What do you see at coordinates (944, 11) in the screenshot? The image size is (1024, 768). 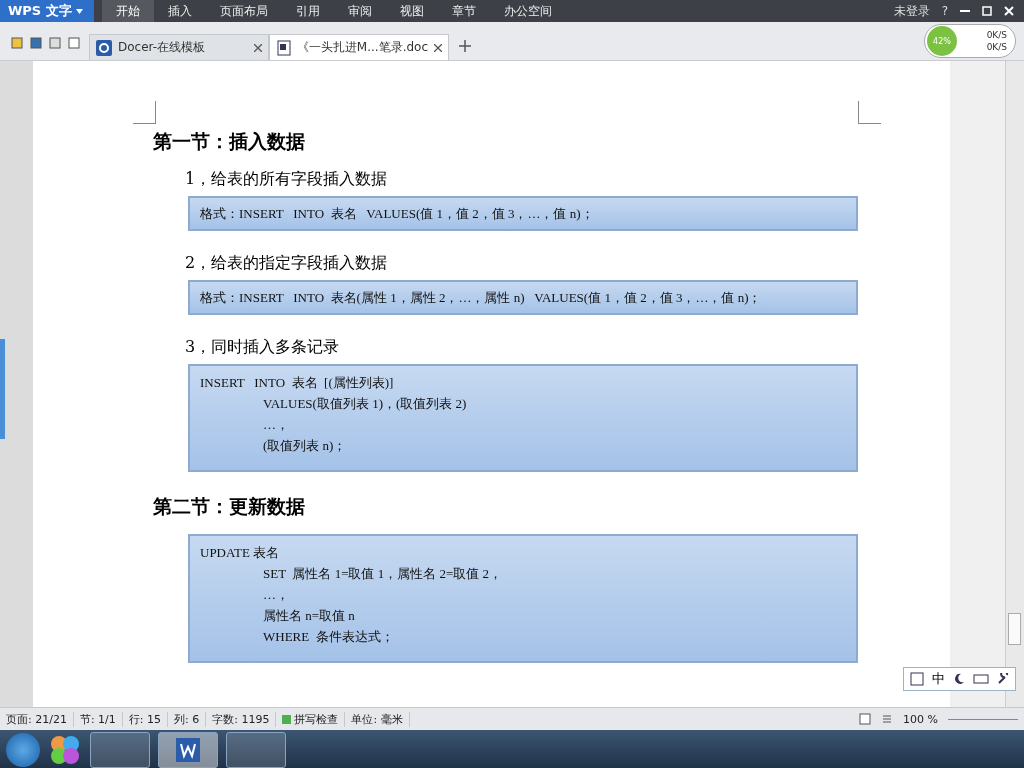 I see `help-button: ?` at bounding box center [944, 11].